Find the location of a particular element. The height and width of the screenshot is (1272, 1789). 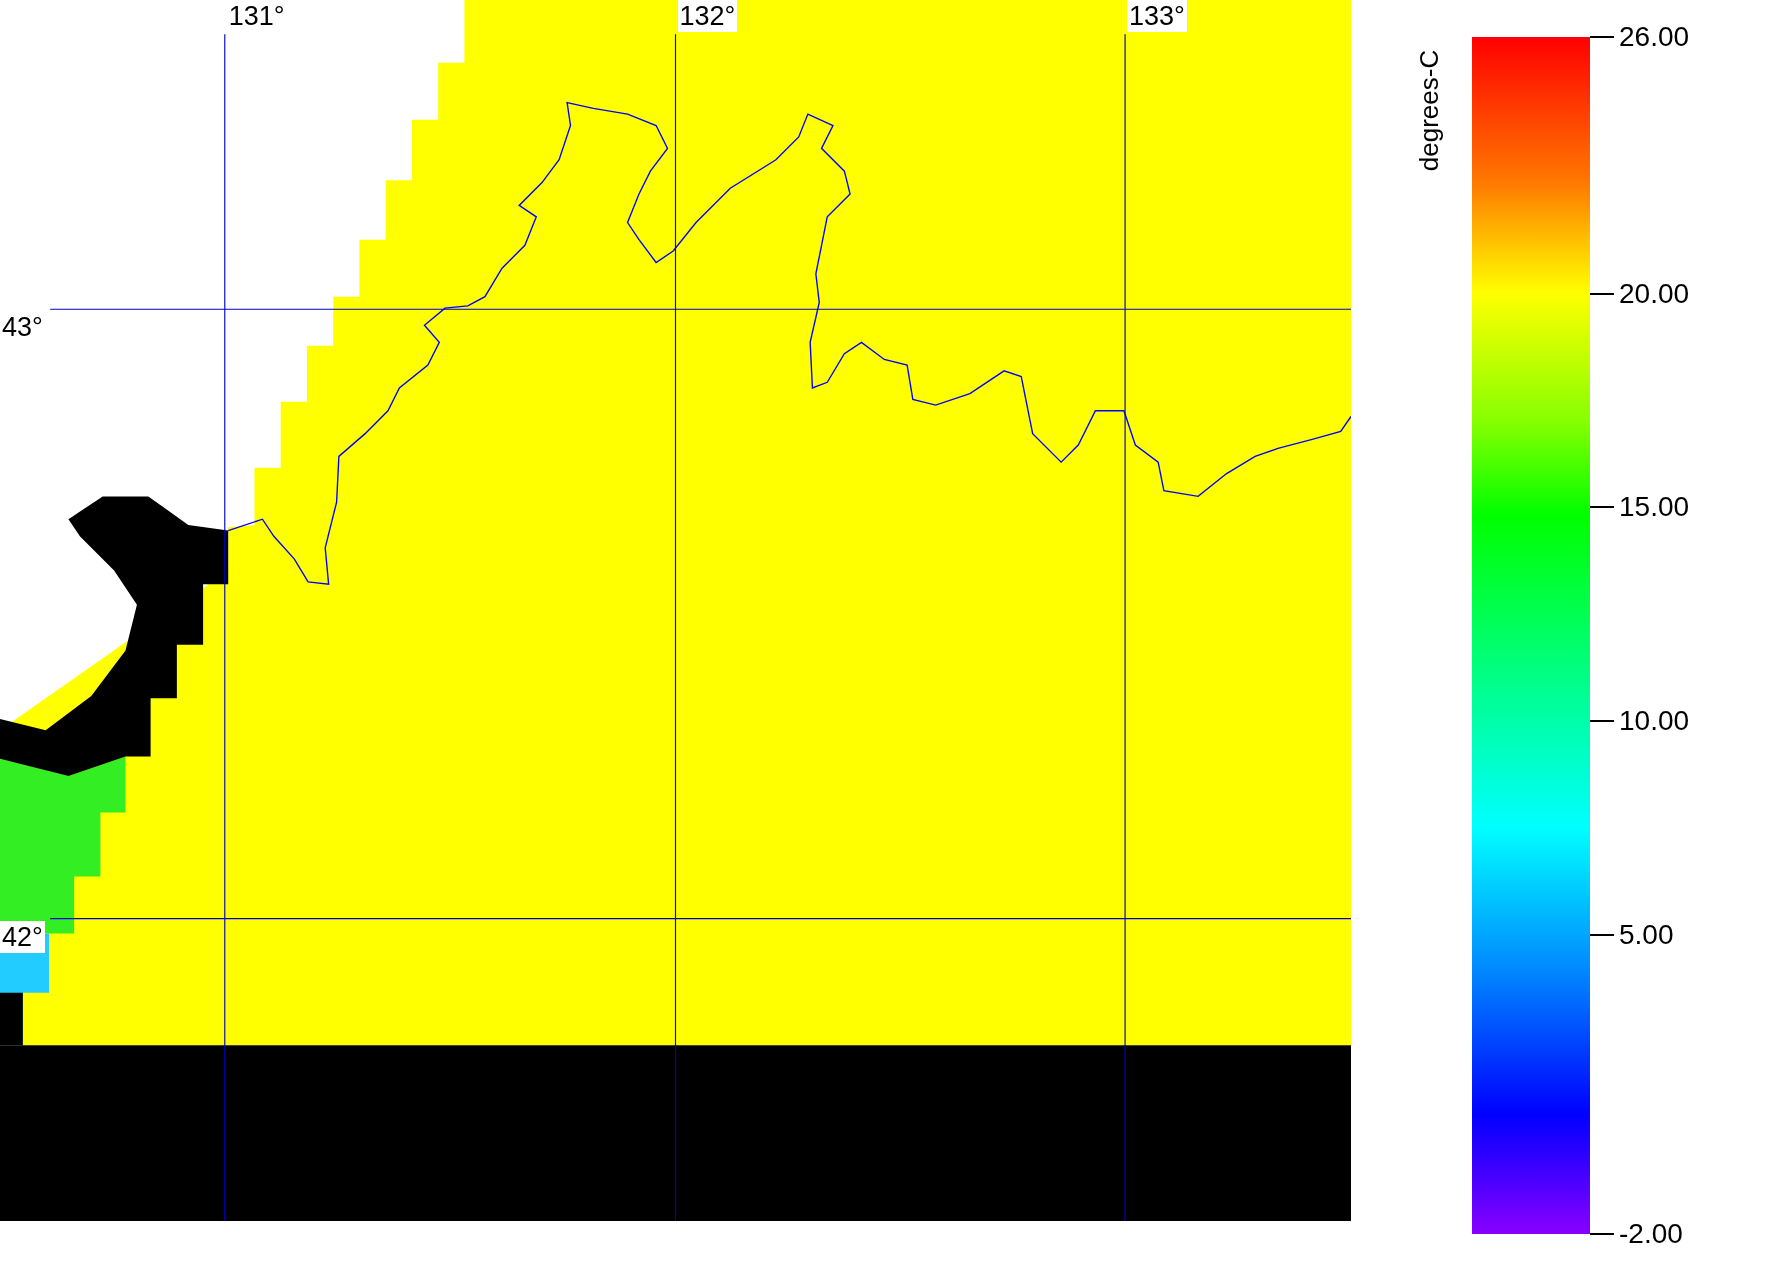

colorbar-title: degrees-C is located at coordinates (1430, 110).